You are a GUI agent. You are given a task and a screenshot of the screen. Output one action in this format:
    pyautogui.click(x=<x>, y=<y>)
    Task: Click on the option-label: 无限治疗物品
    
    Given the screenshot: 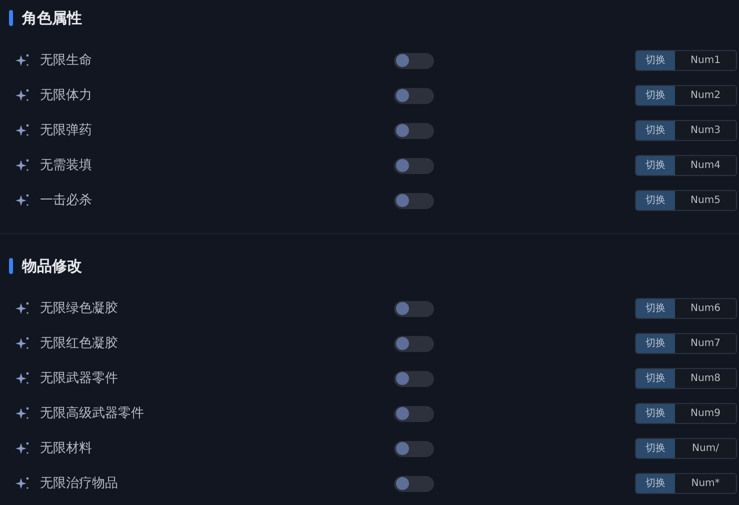 What is the action you would take?
    pyautogui.click(x=79, y=483)
    